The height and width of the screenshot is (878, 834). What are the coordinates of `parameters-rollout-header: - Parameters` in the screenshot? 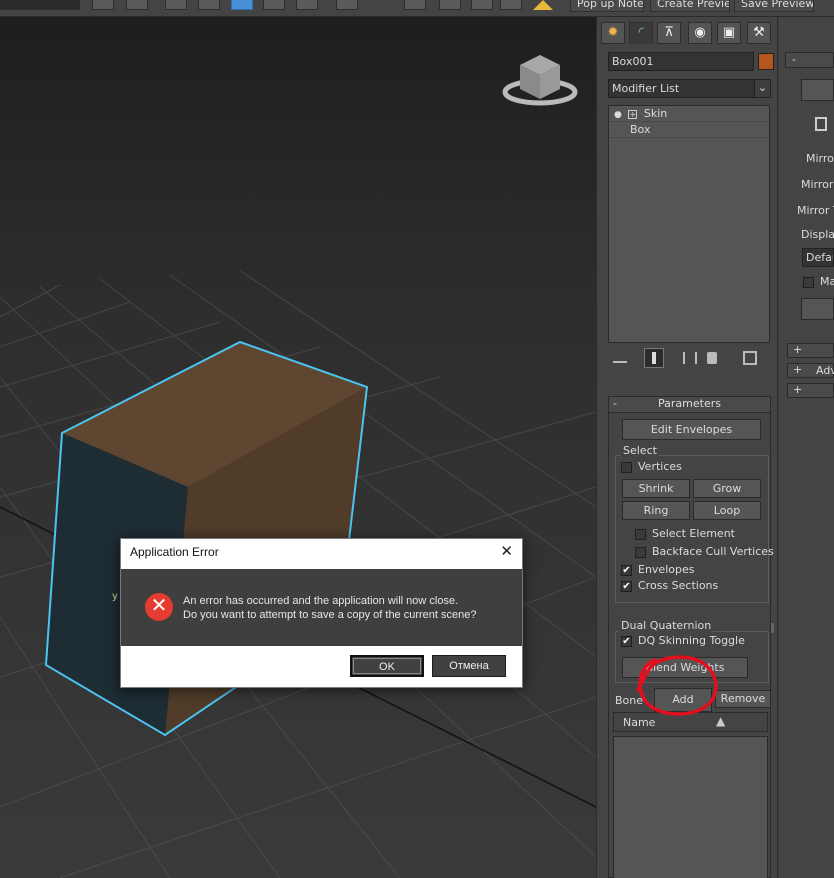 It's located at (689, 405).